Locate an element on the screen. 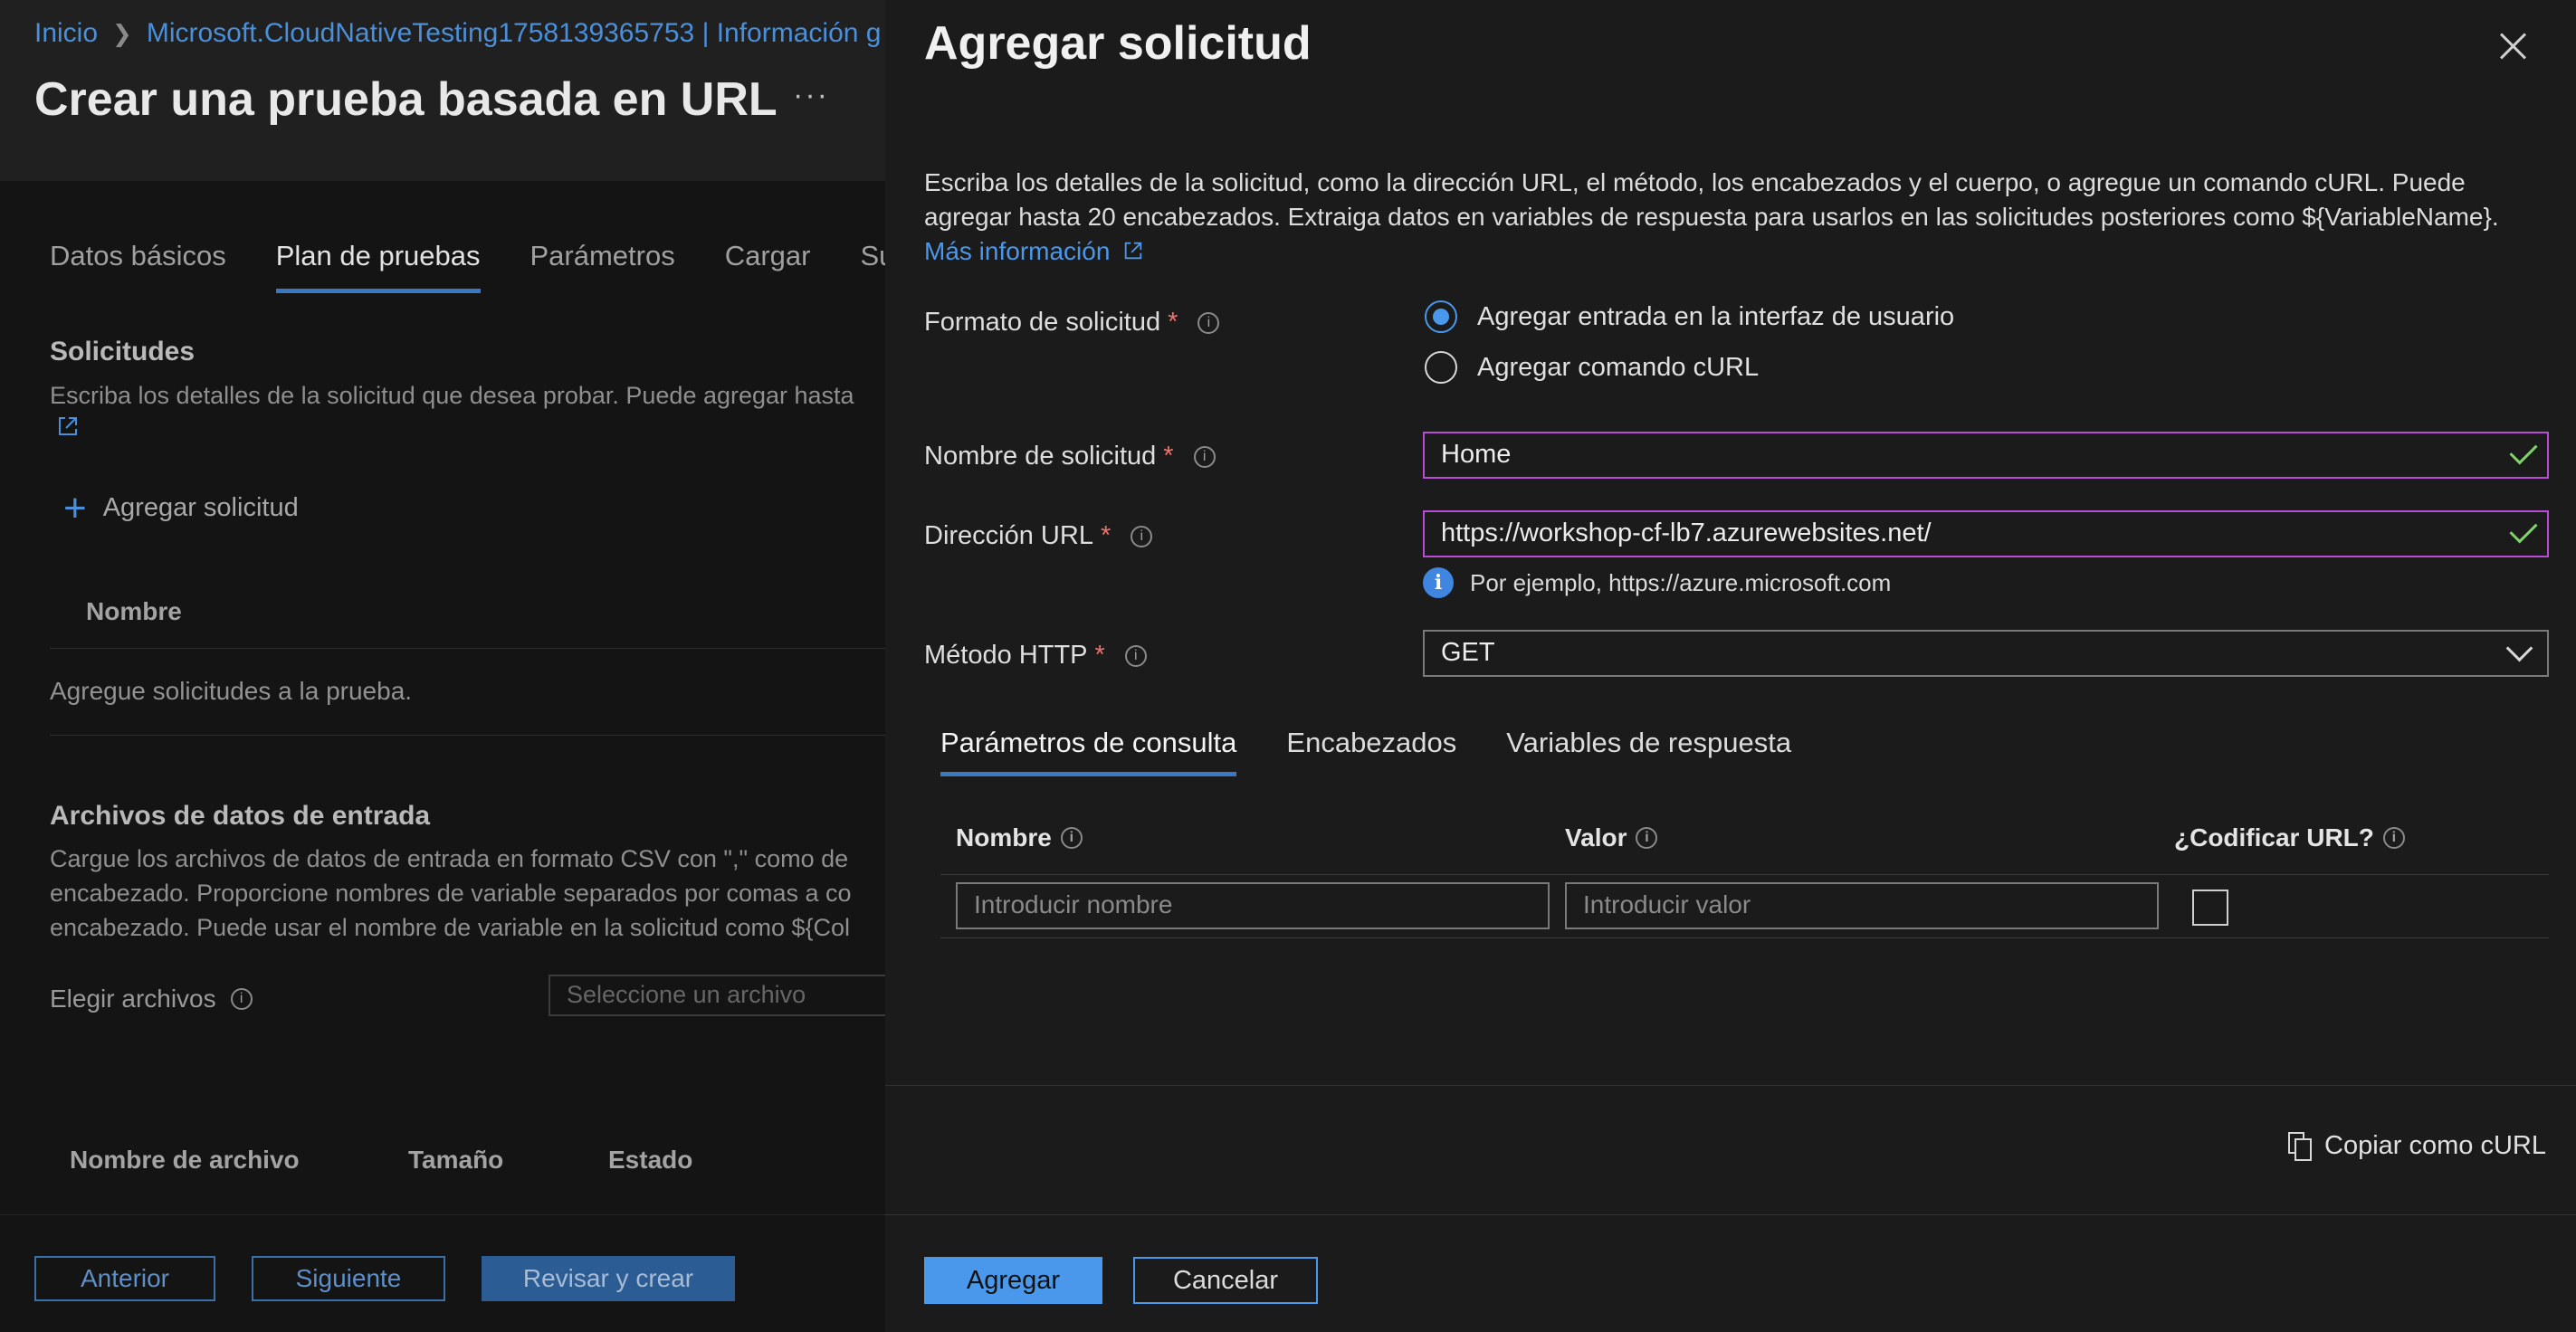 Image resolution: width=2576 pixels, height=1332 pixels. close-icon is located at coordinates (2513, 45).